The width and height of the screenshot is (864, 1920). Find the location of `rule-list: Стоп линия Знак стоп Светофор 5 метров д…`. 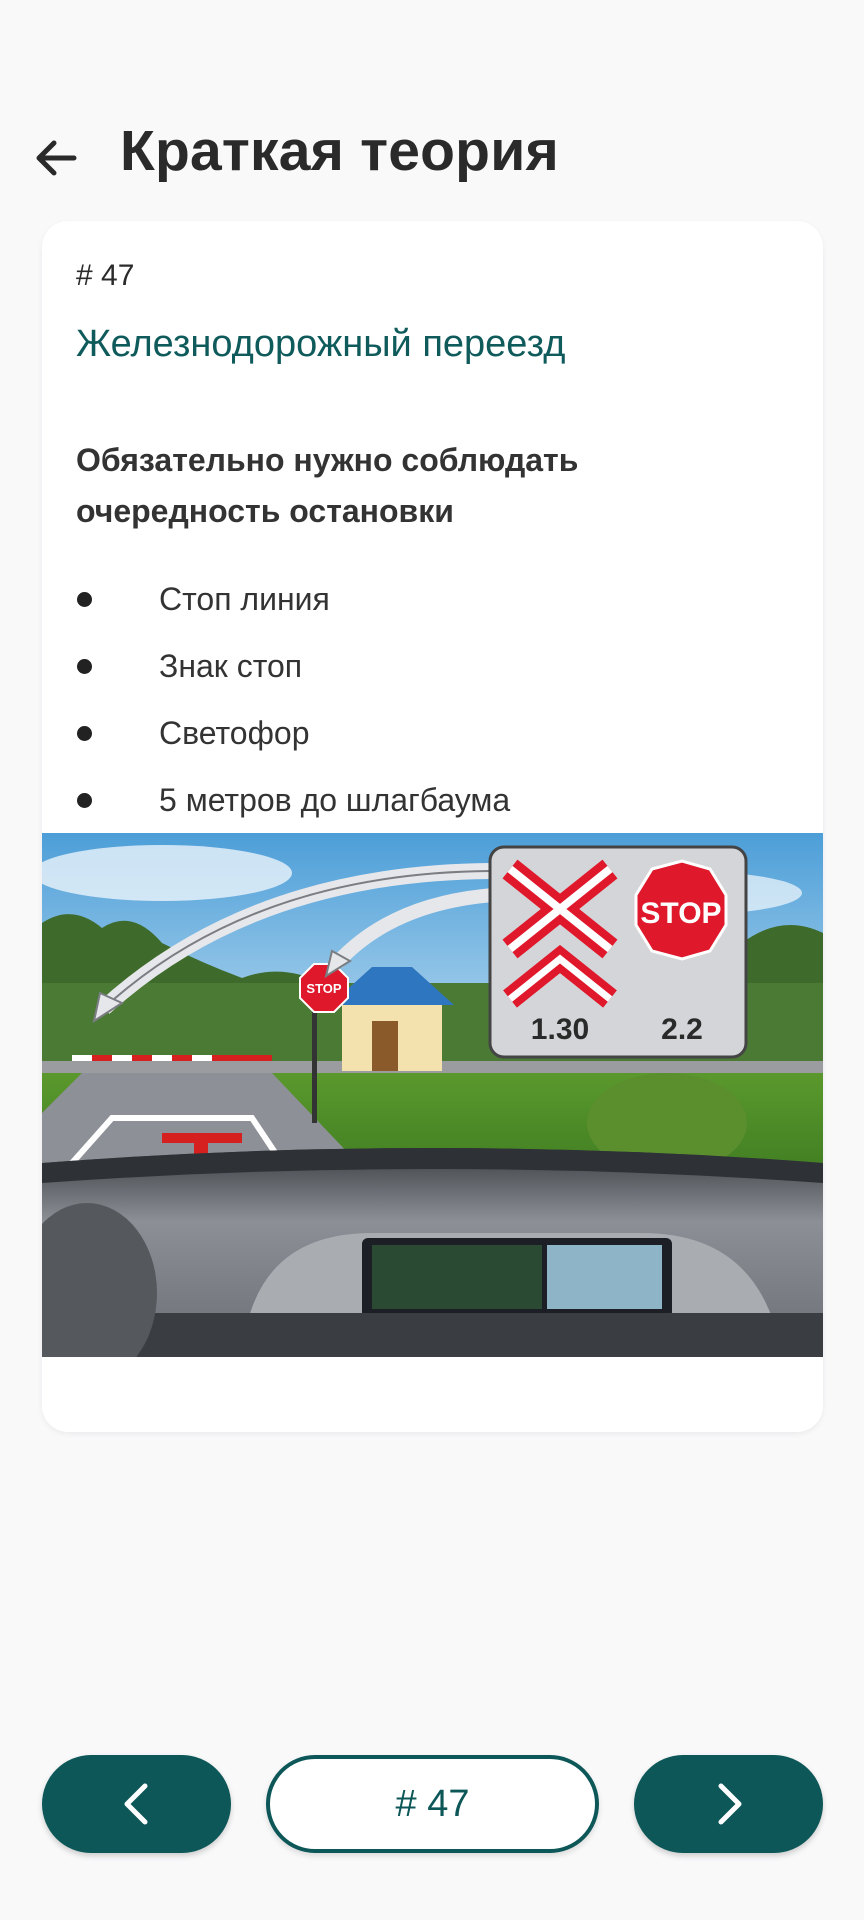

rule-list: Стоп линия Знак стоп Светофор 5 метров д… is located at coordinates (293, 700).